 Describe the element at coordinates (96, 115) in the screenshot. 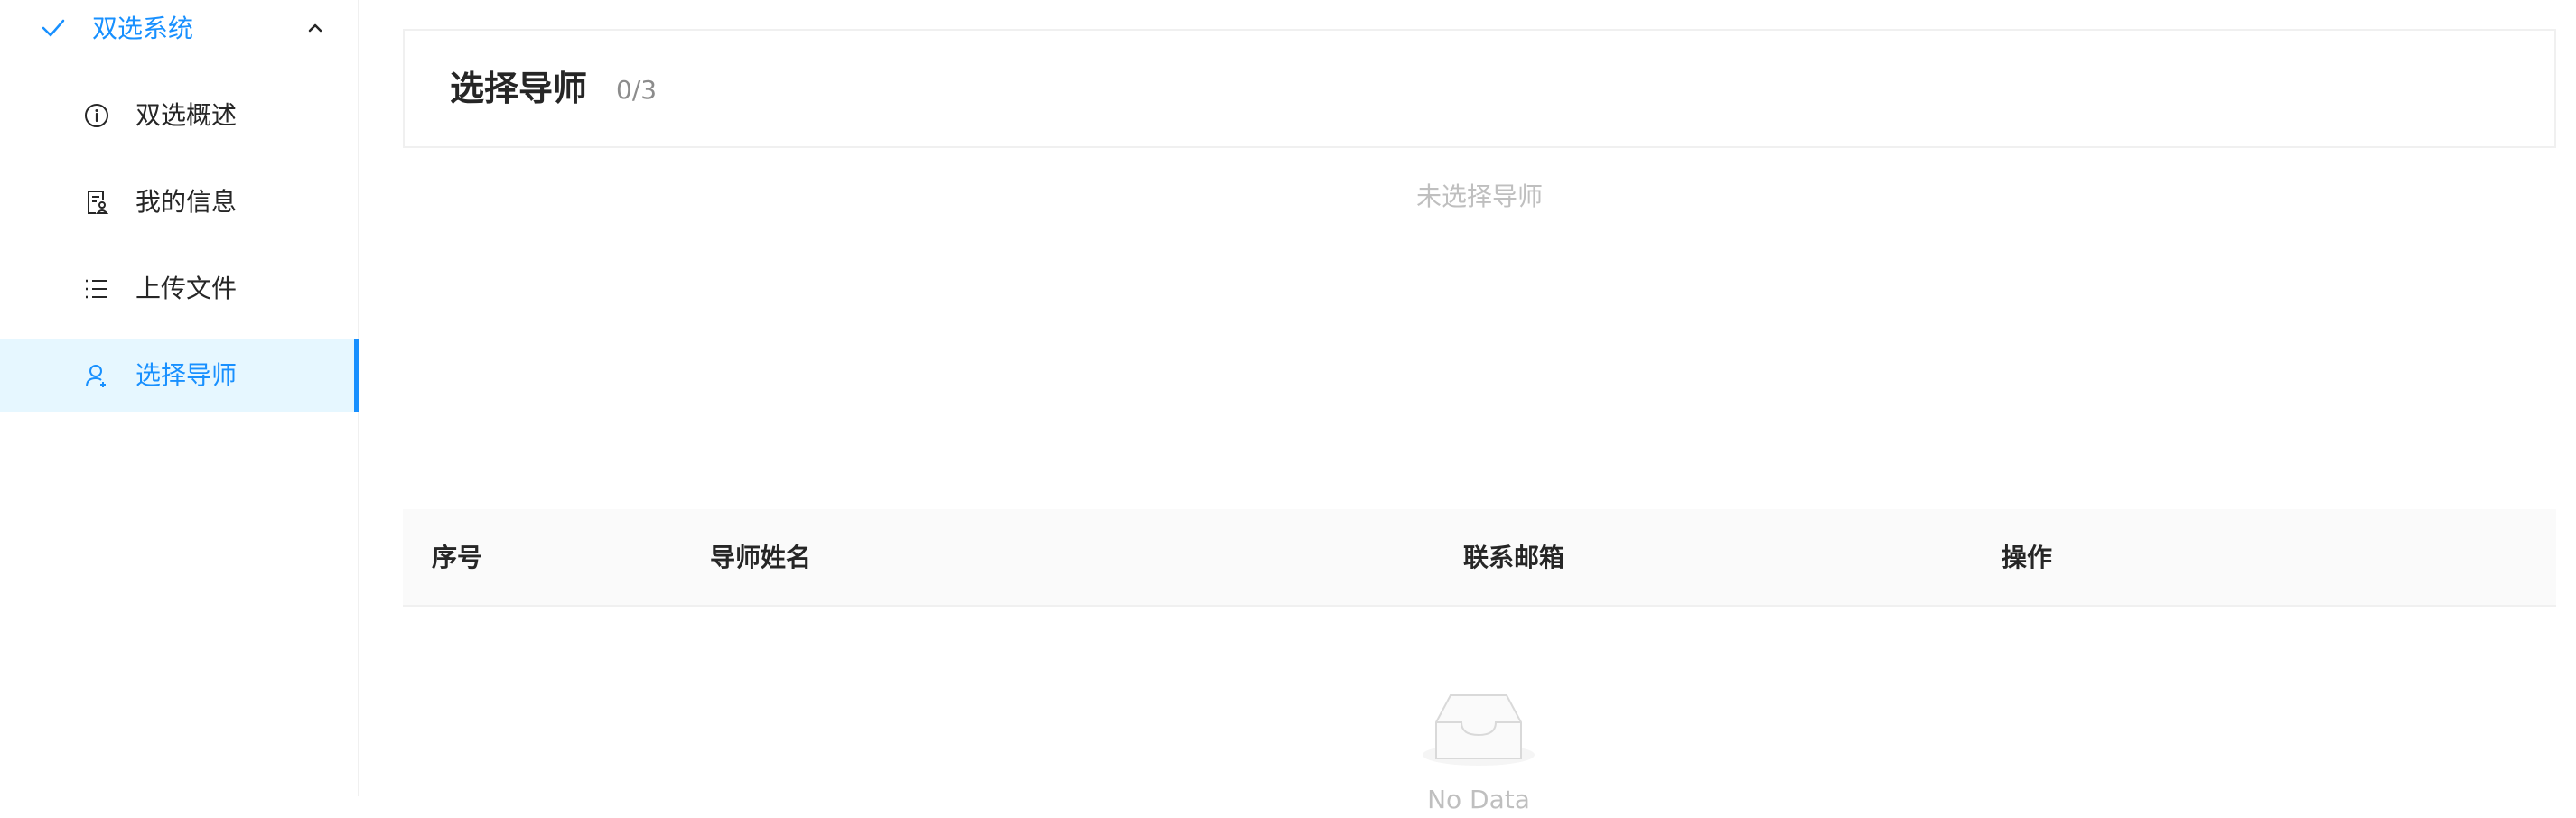

I see `info-circle-icon` at that location.